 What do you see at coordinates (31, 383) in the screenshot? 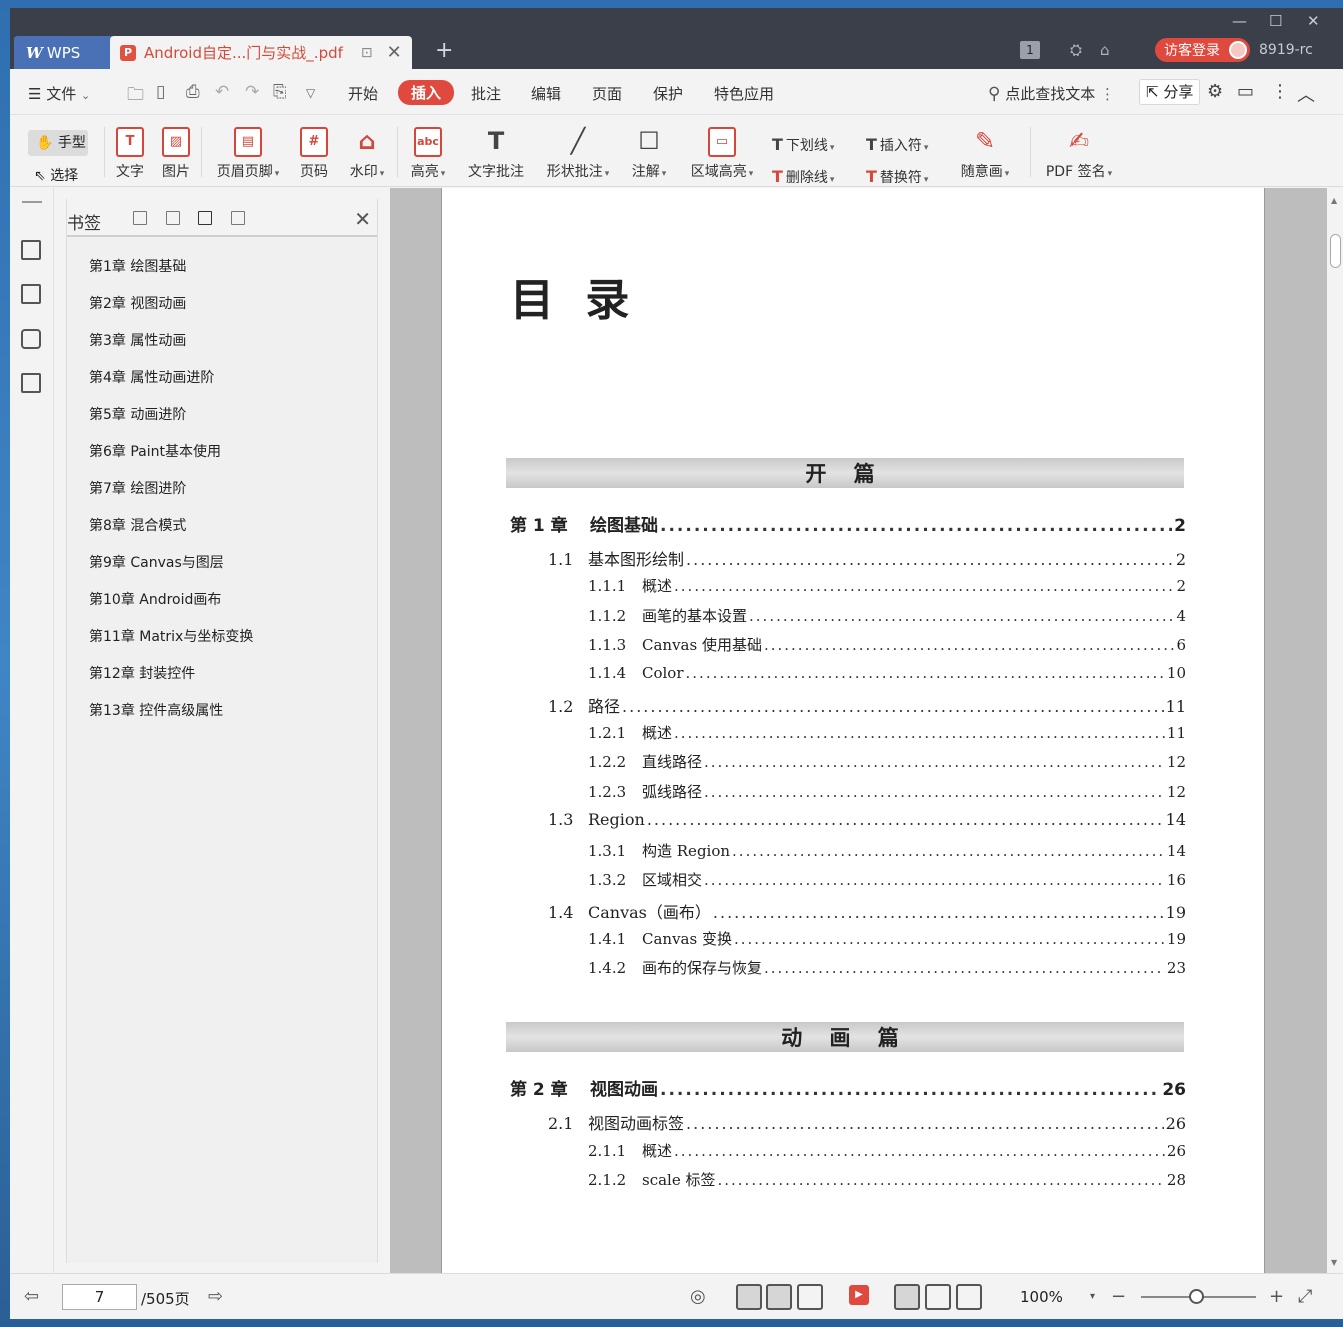
I see `signature-panel-icon` at bounding box center [31, 383].